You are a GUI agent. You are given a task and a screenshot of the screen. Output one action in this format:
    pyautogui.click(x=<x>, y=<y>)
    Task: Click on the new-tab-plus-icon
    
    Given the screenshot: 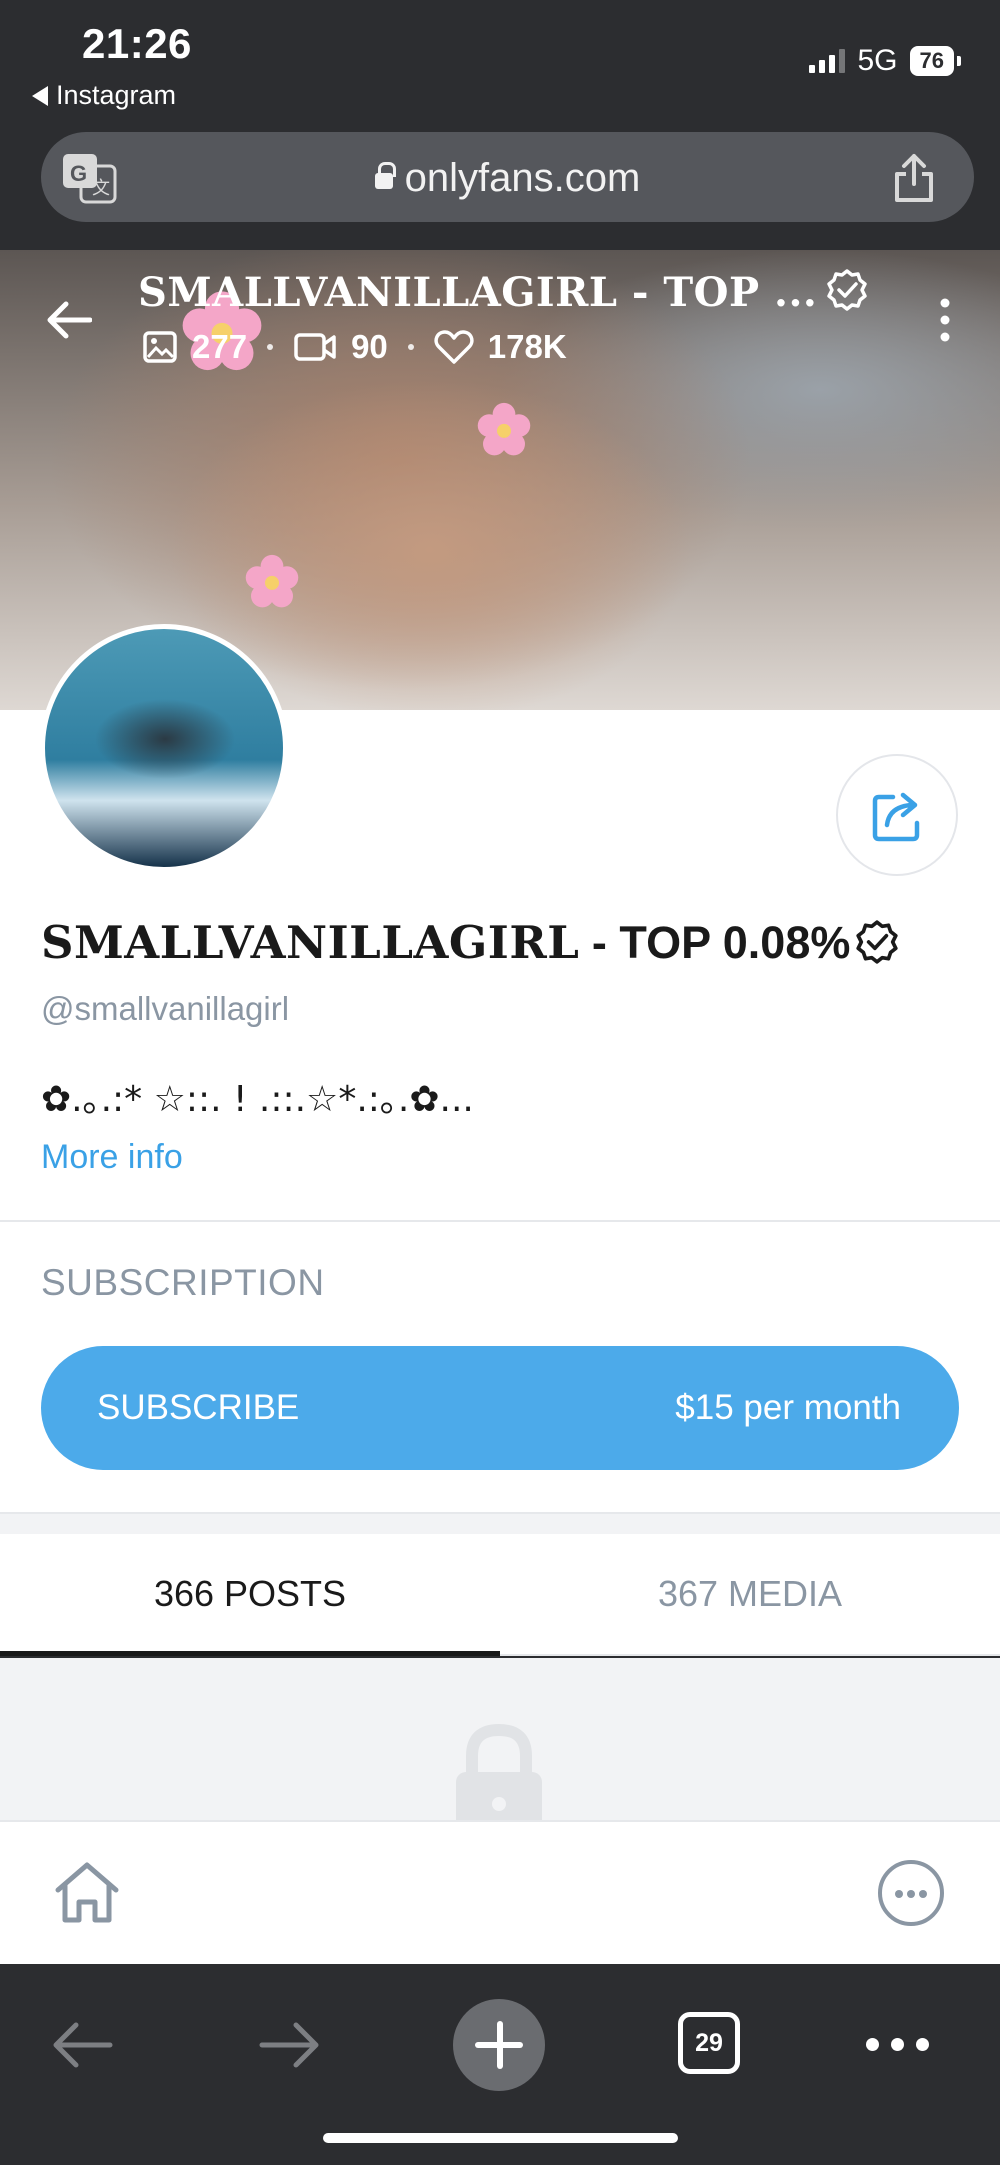 What is the action you would take?
    pyautogui.click(x=499, y=2045)
    